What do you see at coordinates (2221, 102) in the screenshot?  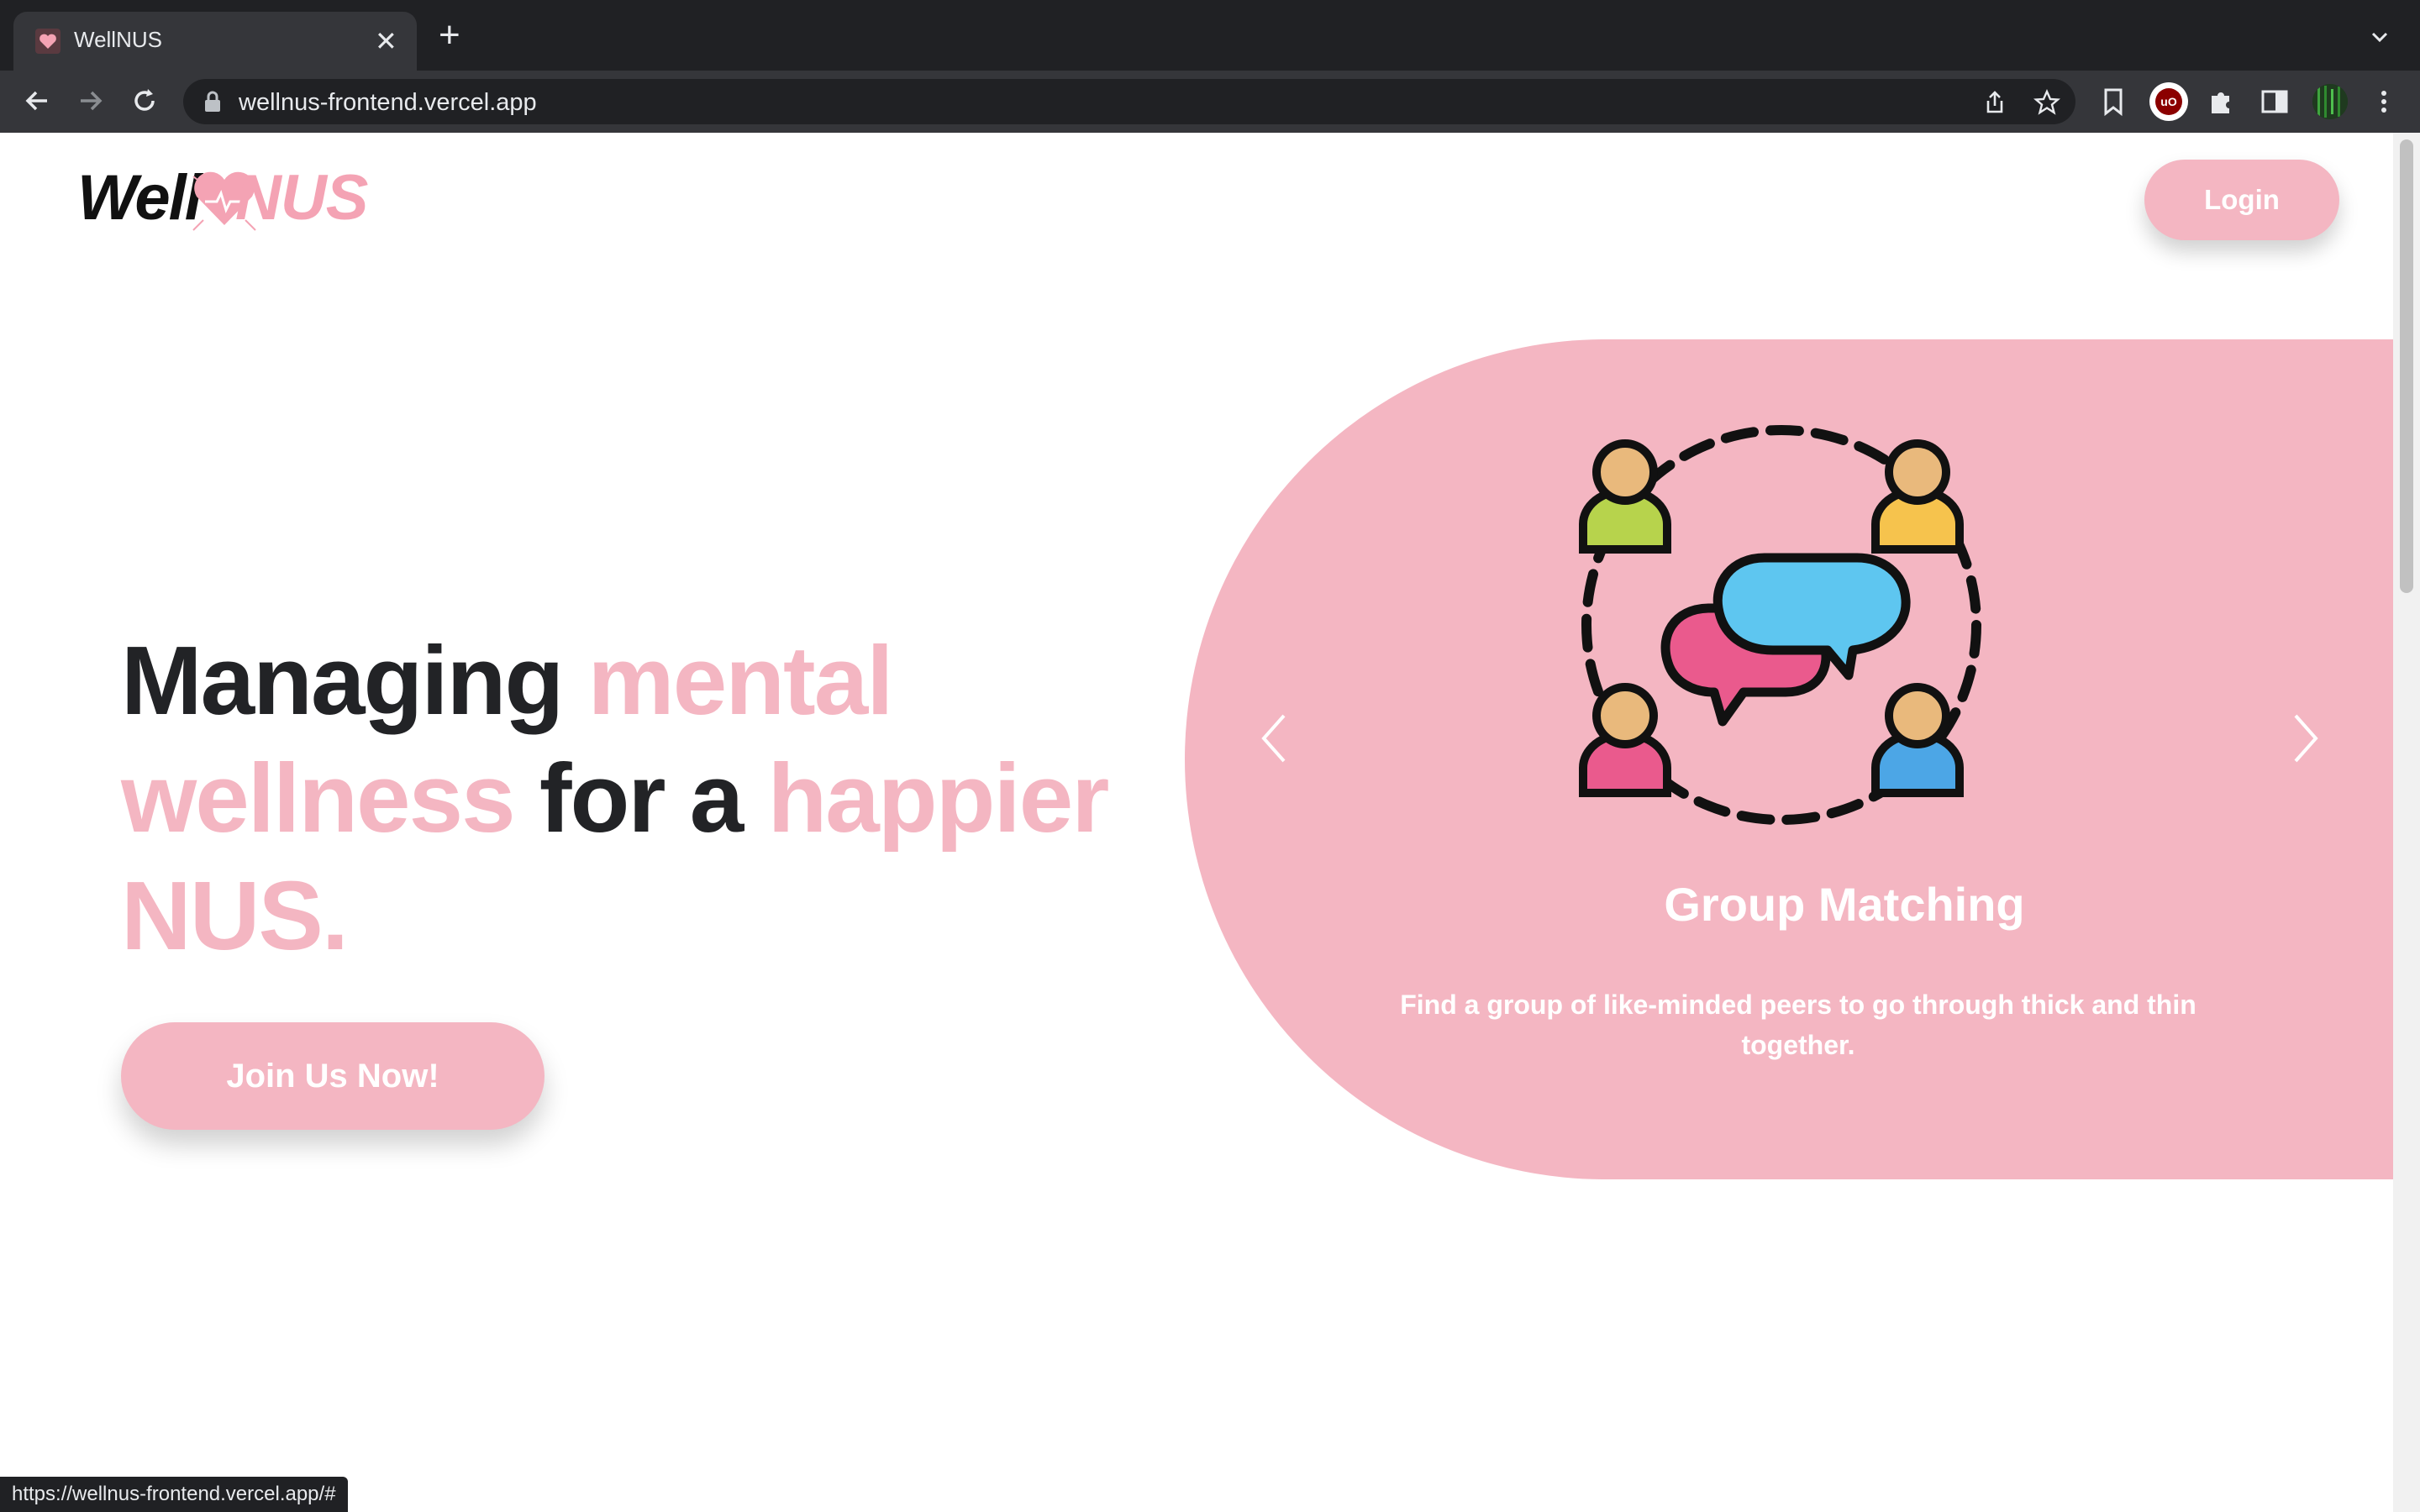 I see `extensions-puzzle-icon` at bounding box center [2221, 102].